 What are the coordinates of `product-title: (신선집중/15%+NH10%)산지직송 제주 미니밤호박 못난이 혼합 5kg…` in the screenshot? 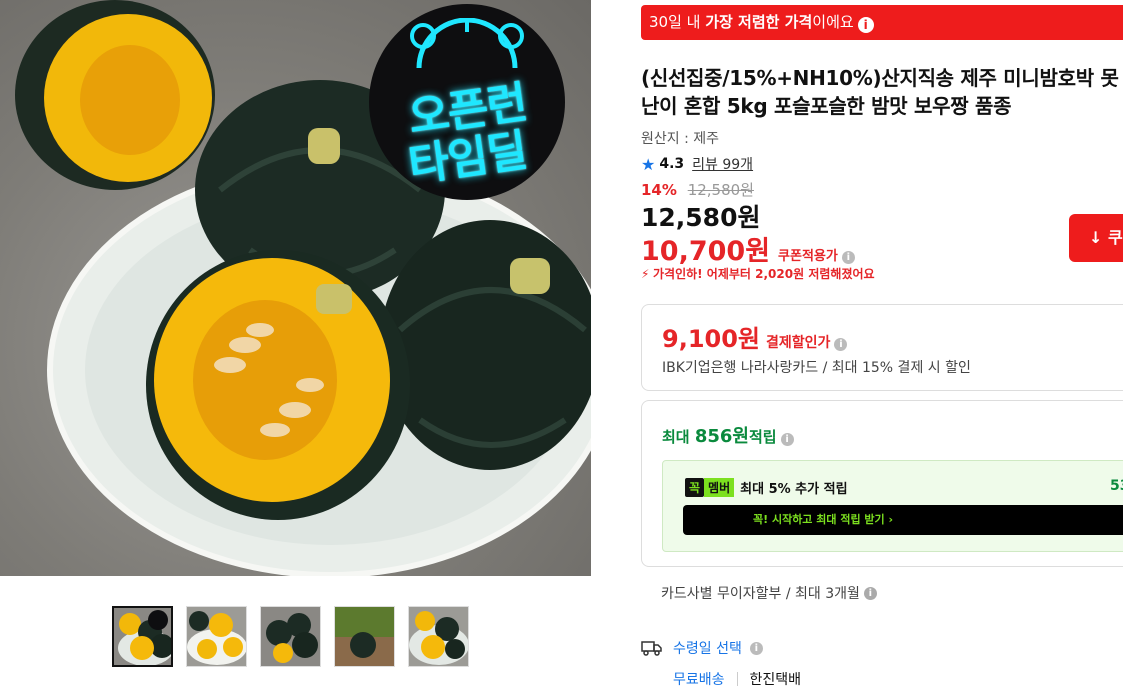 It's located at (880, 92).